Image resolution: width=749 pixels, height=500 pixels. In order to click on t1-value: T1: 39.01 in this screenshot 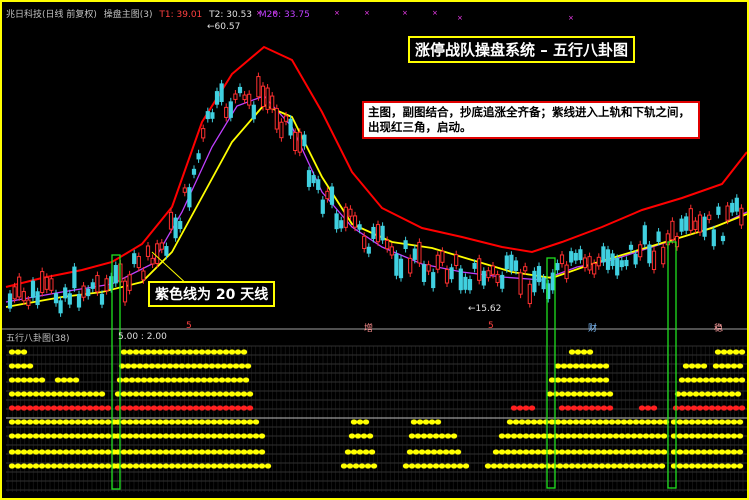, I will do `click(181, 15)`.